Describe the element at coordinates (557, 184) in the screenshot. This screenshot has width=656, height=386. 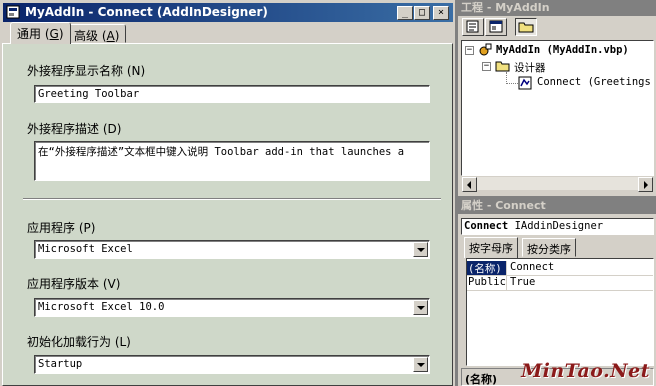
I see `project-hscrollbar` at that location.